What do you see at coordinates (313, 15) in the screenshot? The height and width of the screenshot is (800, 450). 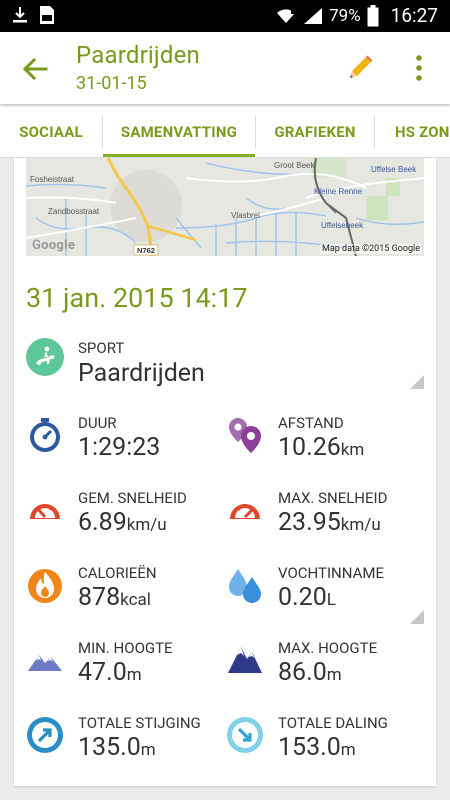 I see `signal-icon` at bounding box center [313, 15].